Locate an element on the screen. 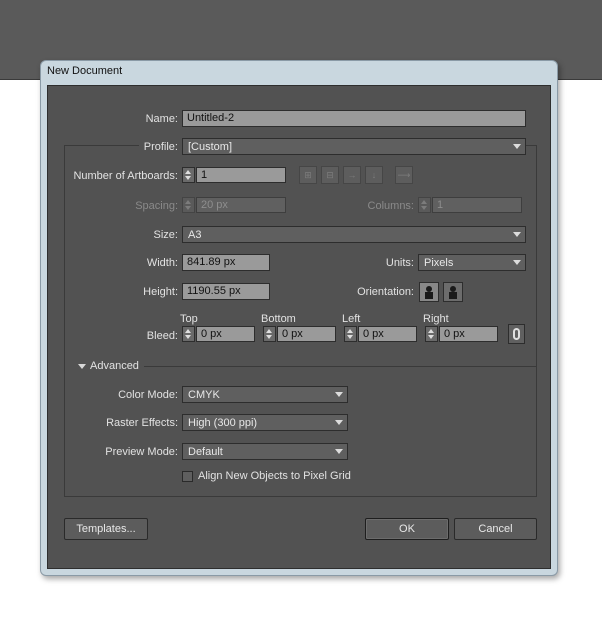 This screenshot has width=602, height=636. right-to-left-layout-icon: ⟶ is located at coordinates (404, 175).